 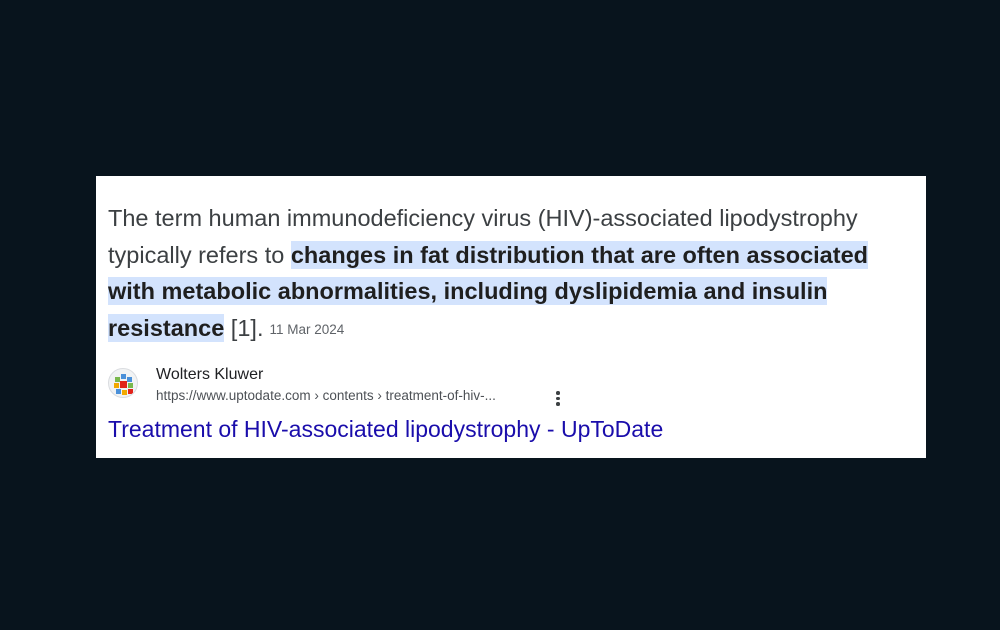 I want to click on snippet-date: 11 Mar 2024, so click(x=307, y=329).